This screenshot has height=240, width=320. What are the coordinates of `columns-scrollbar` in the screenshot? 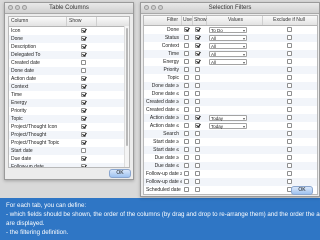 It's located at (126, 96).